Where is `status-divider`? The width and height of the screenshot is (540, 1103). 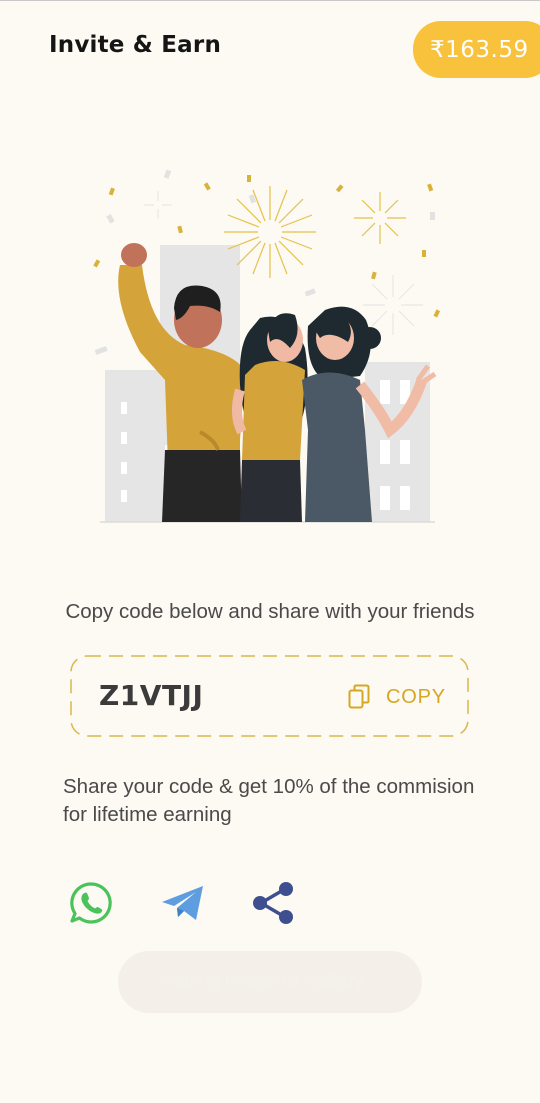
status-divider is located at coordinates (270, 0).